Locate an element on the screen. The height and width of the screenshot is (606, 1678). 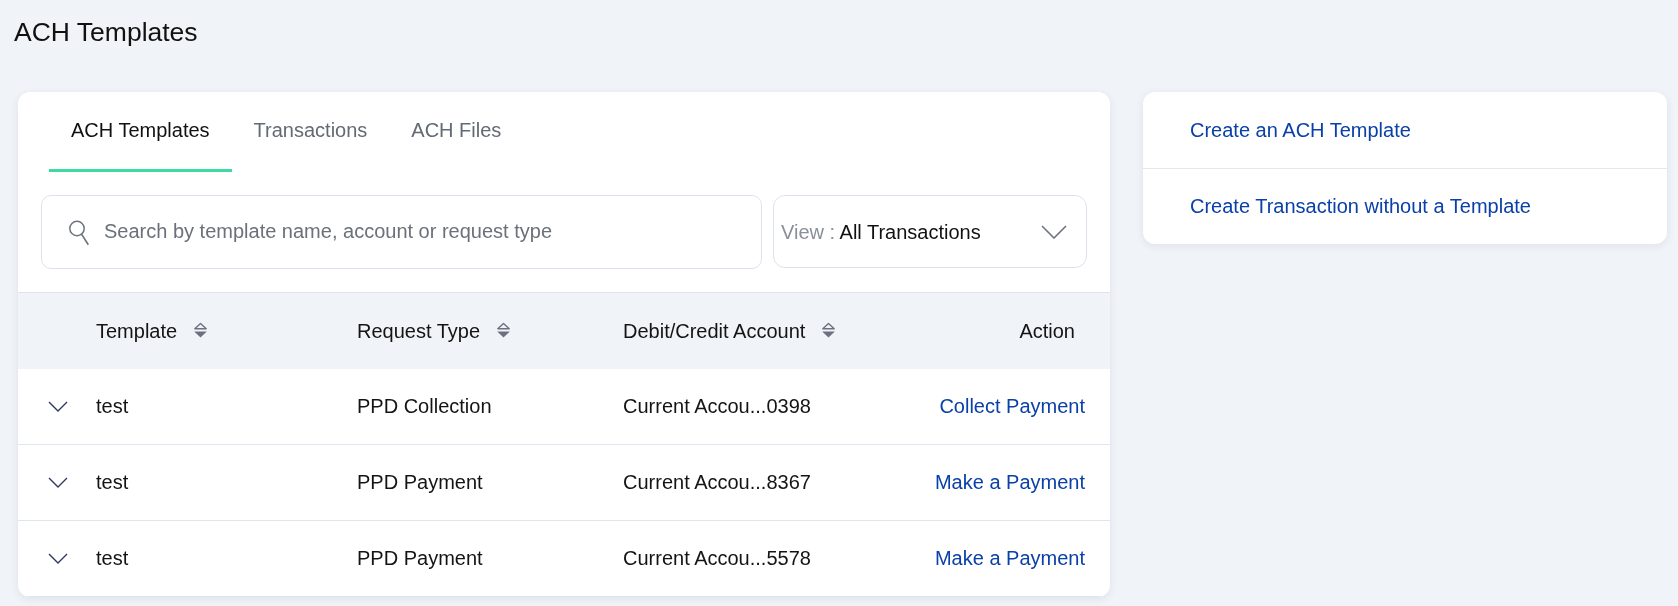
page-title: ACH Templates is located at coordinates (106, 32).